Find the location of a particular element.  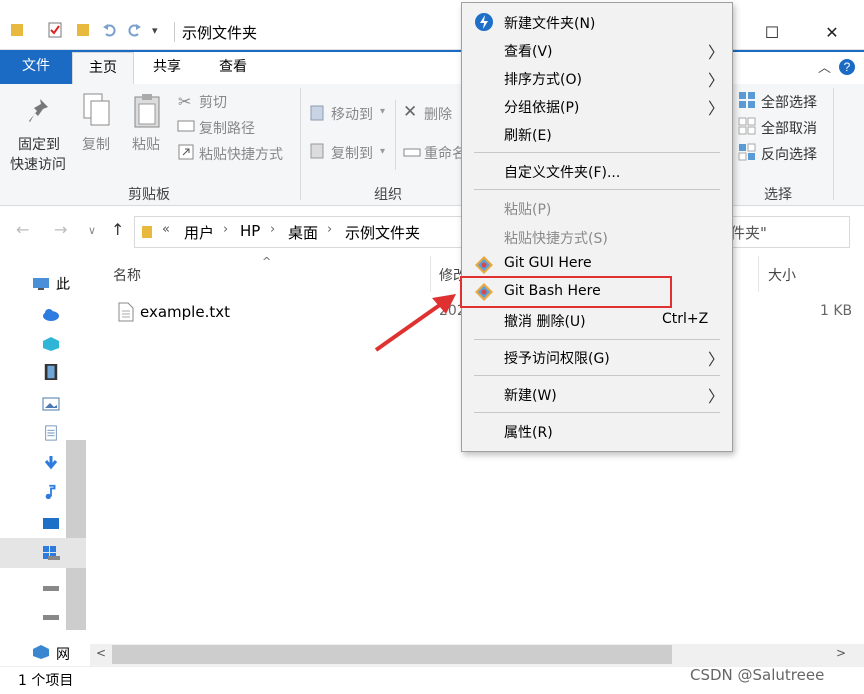

ribbon-separator is located at coordinates (300, 144).